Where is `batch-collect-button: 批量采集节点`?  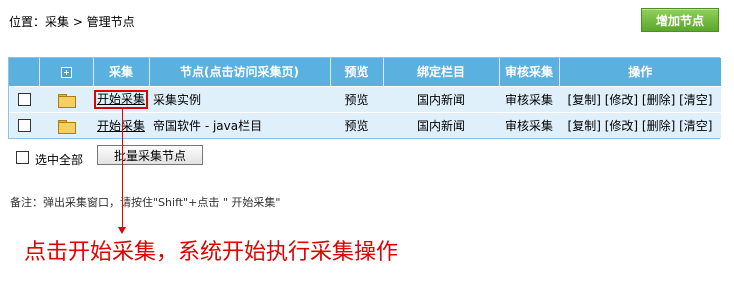
batch-collect-button: 批量采集节点 is located at coordinates (150, 155).